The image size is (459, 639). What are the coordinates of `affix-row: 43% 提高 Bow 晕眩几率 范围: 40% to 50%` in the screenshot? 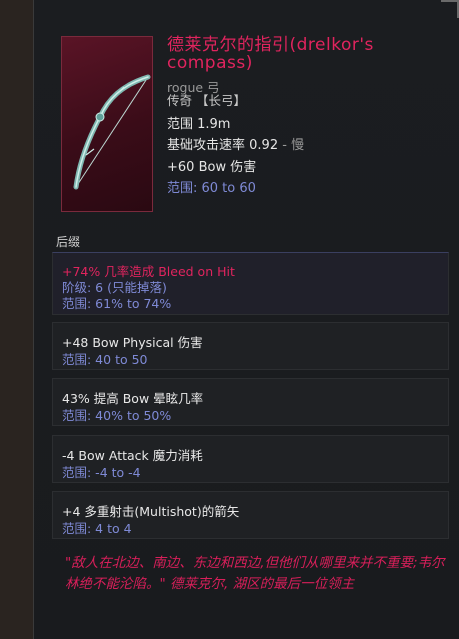 It's located at (250, 402).